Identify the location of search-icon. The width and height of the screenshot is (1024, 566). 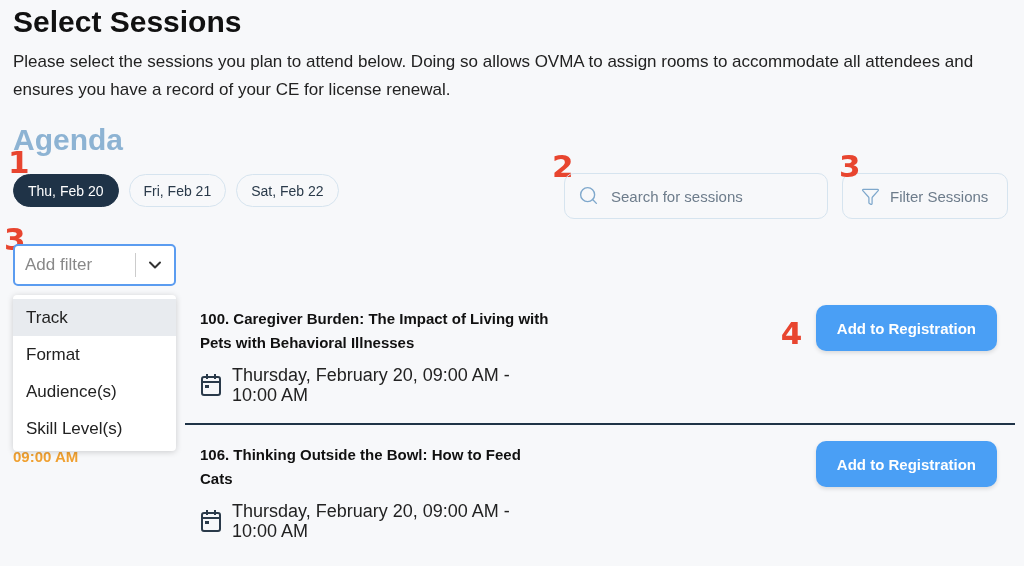
(588, 195).